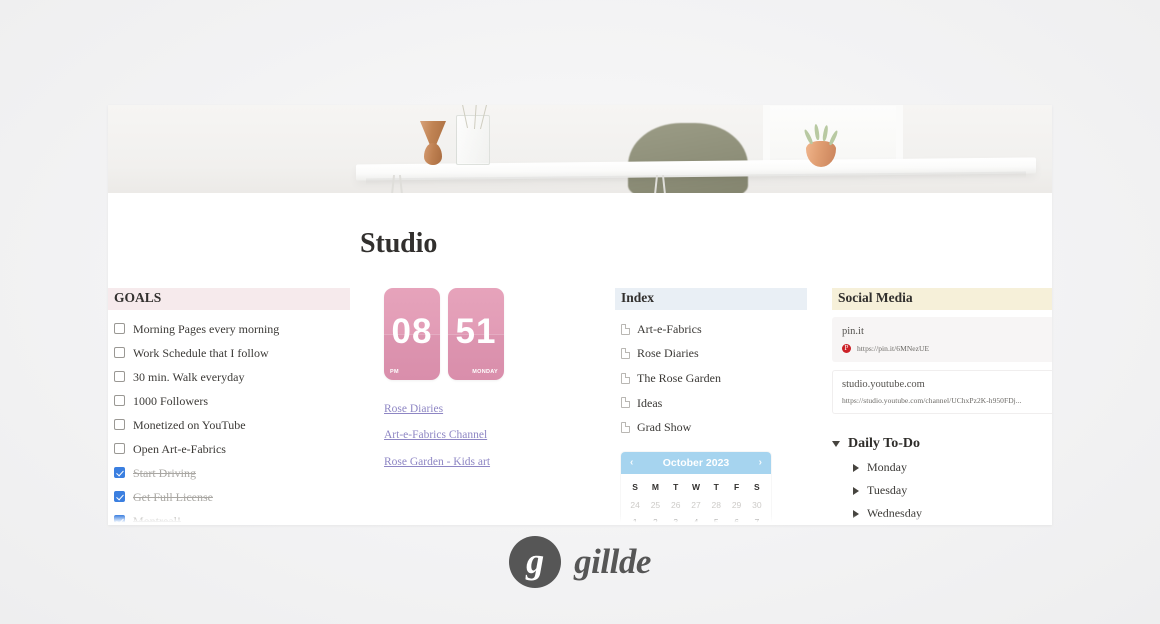  What do you see at coordinates (485, 372) in the screenshot?
I see `clock-weekday: MONDAY` at bounding box center [485, 372].